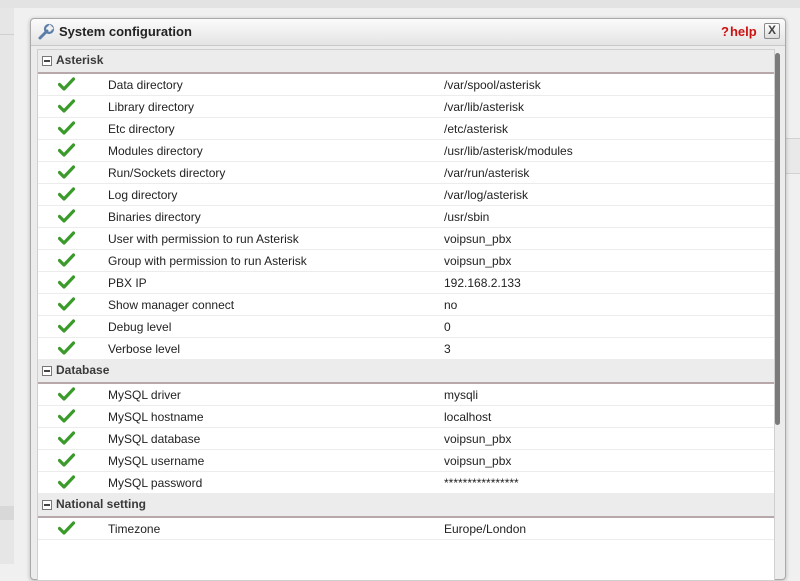  I want to click on vertical-scrollbar, so click(778, 314).